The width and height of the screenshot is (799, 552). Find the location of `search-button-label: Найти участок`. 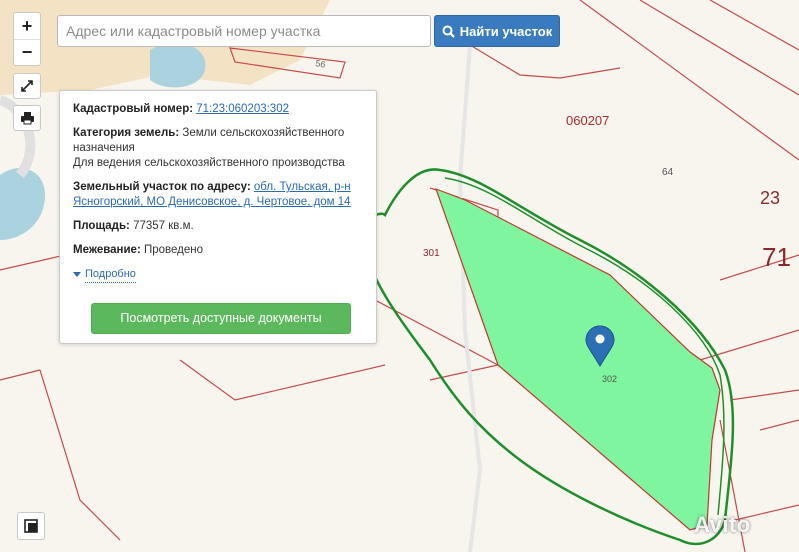

search-button-label: Найти участок is located at coordinates (506, 31).